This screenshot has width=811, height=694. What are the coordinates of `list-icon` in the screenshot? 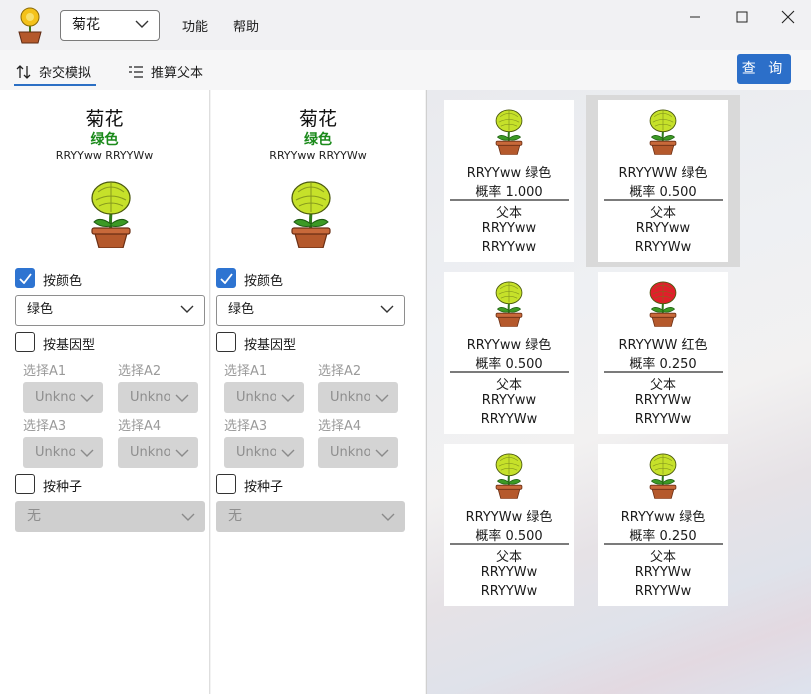 It's located at (136, 71).